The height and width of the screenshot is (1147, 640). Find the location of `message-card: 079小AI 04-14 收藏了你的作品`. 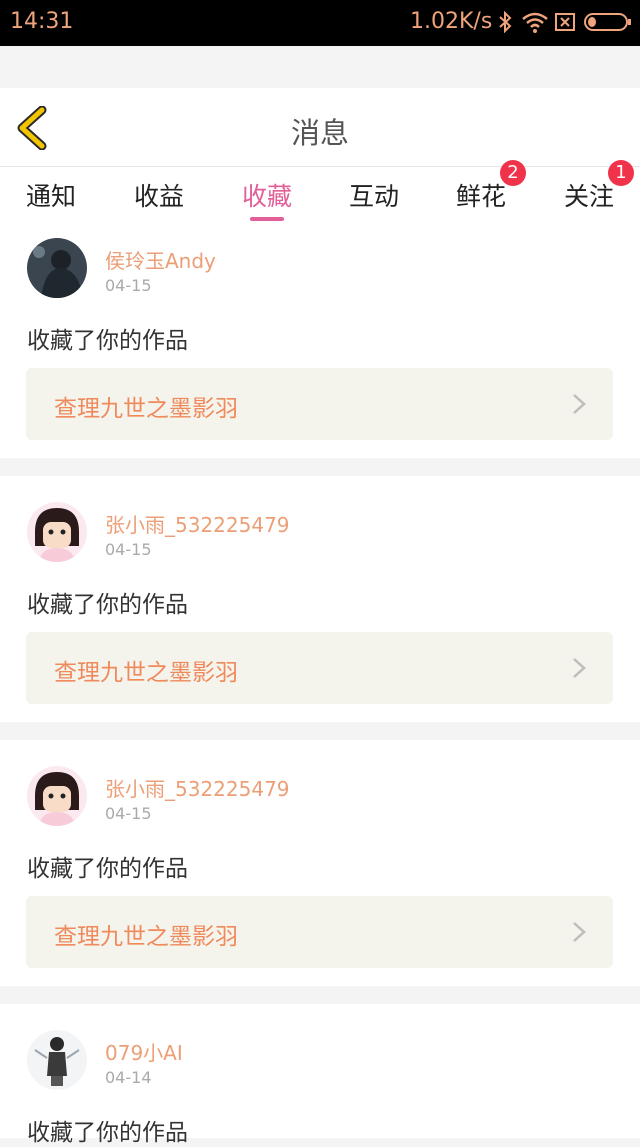

message-card: 079小AI 04-14 收藏了你的作品 is located at coordinates (320, 1075).